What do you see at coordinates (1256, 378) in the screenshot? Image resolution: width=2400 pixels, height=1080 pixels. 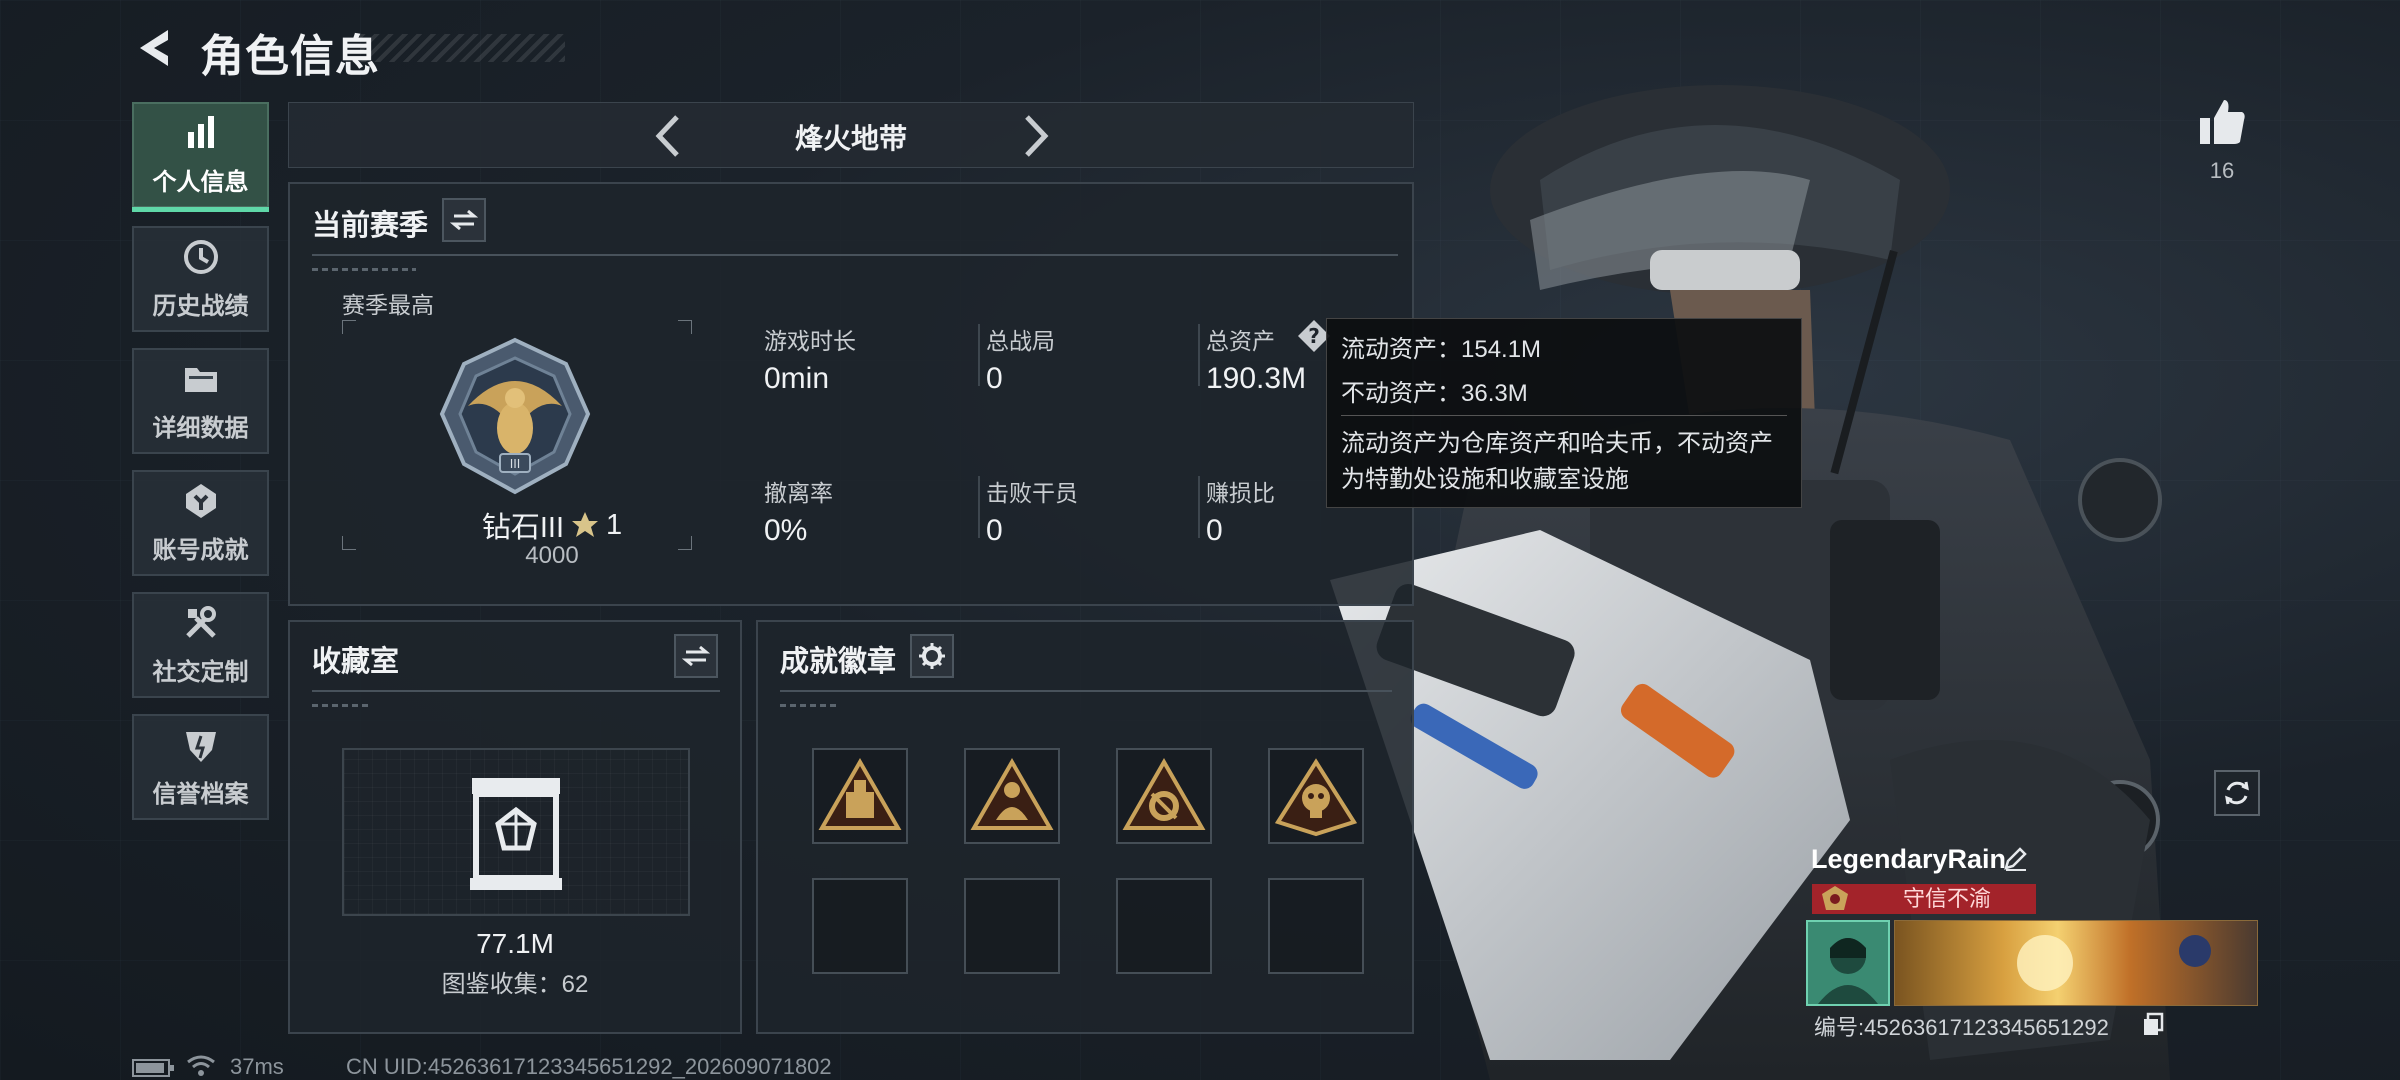 I see `stat-value-total-assets: 190.3M` at bounding box center [1256, 378].